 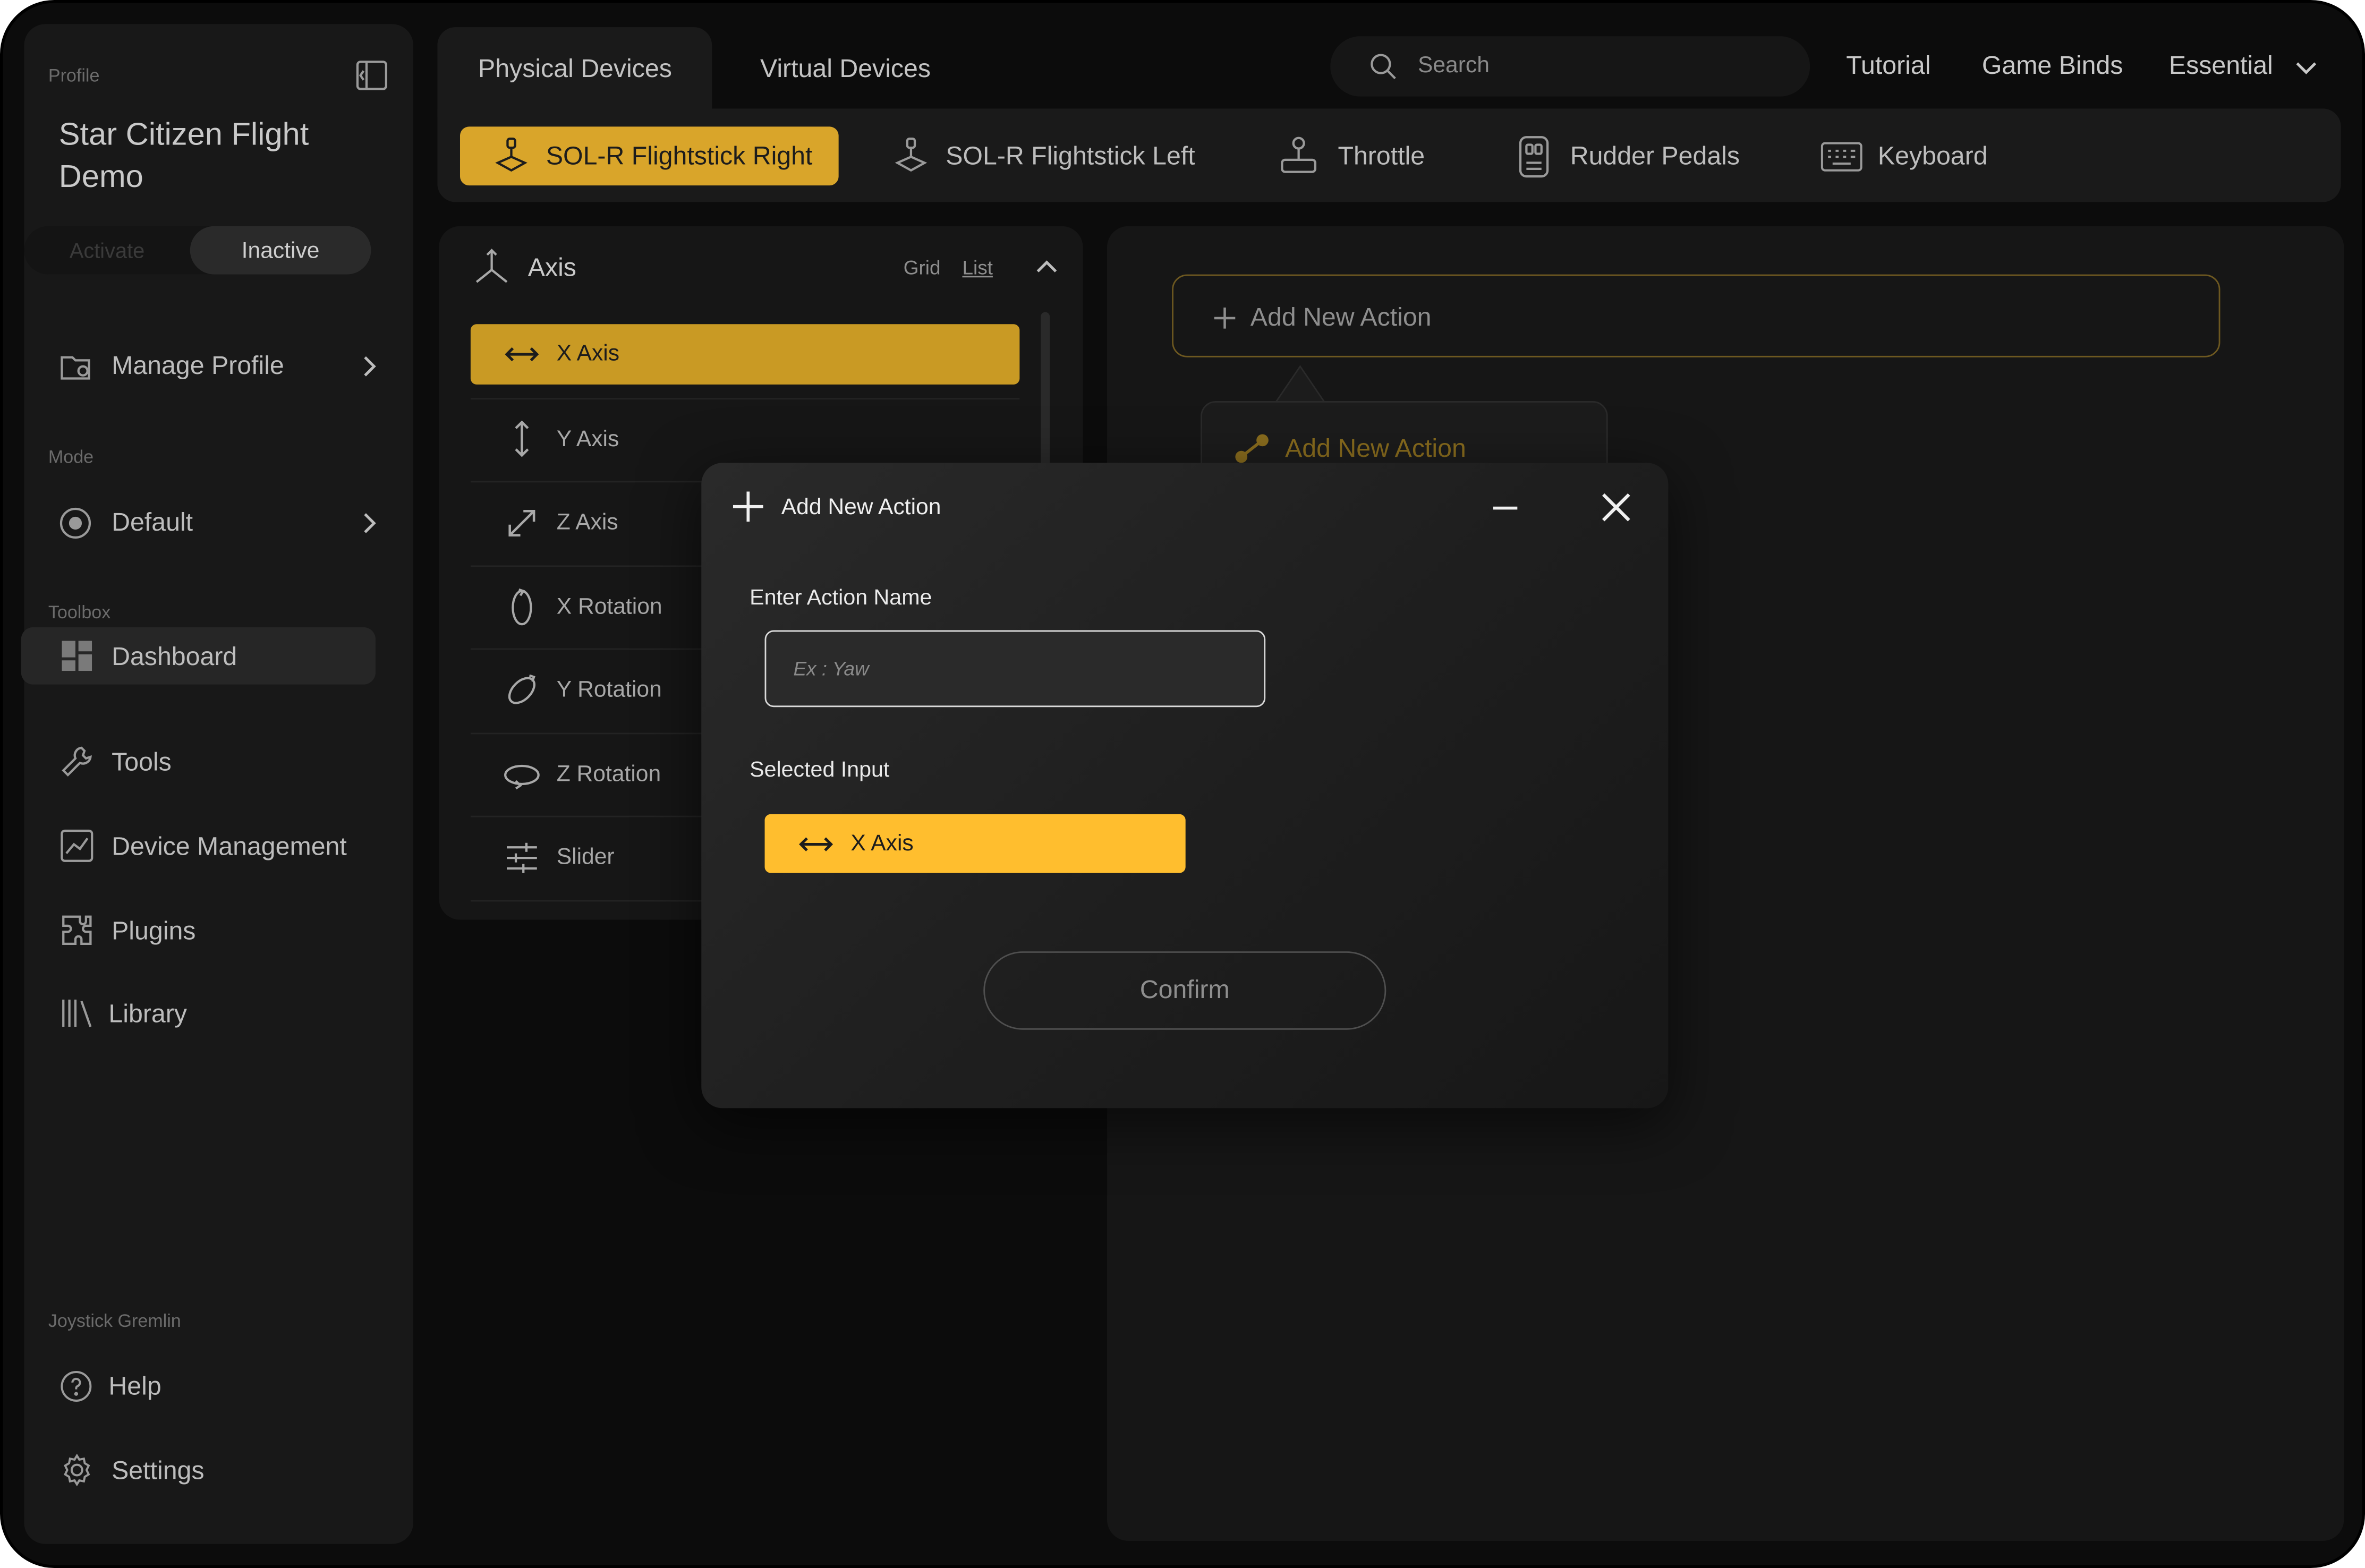 What do you see at coordinates (215, 523) in the screenshot?
I see `mode-selector: Default` at bounding box center [215, 523].